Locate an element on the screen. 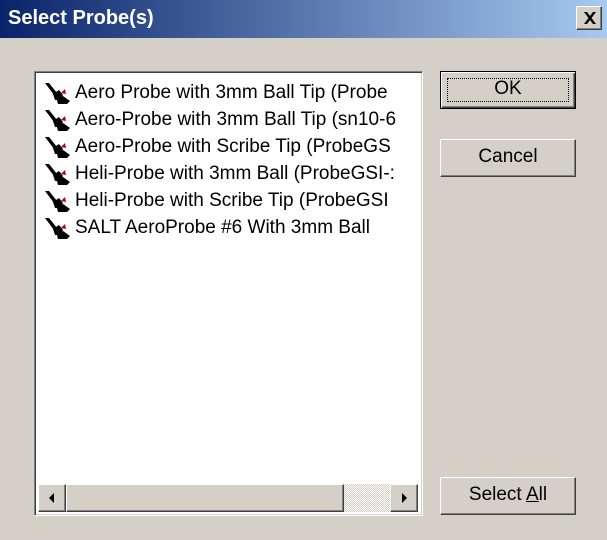 The height and width of the screenshot is (540, 607). arrow-left-icon is located at coordinates (51, 498).